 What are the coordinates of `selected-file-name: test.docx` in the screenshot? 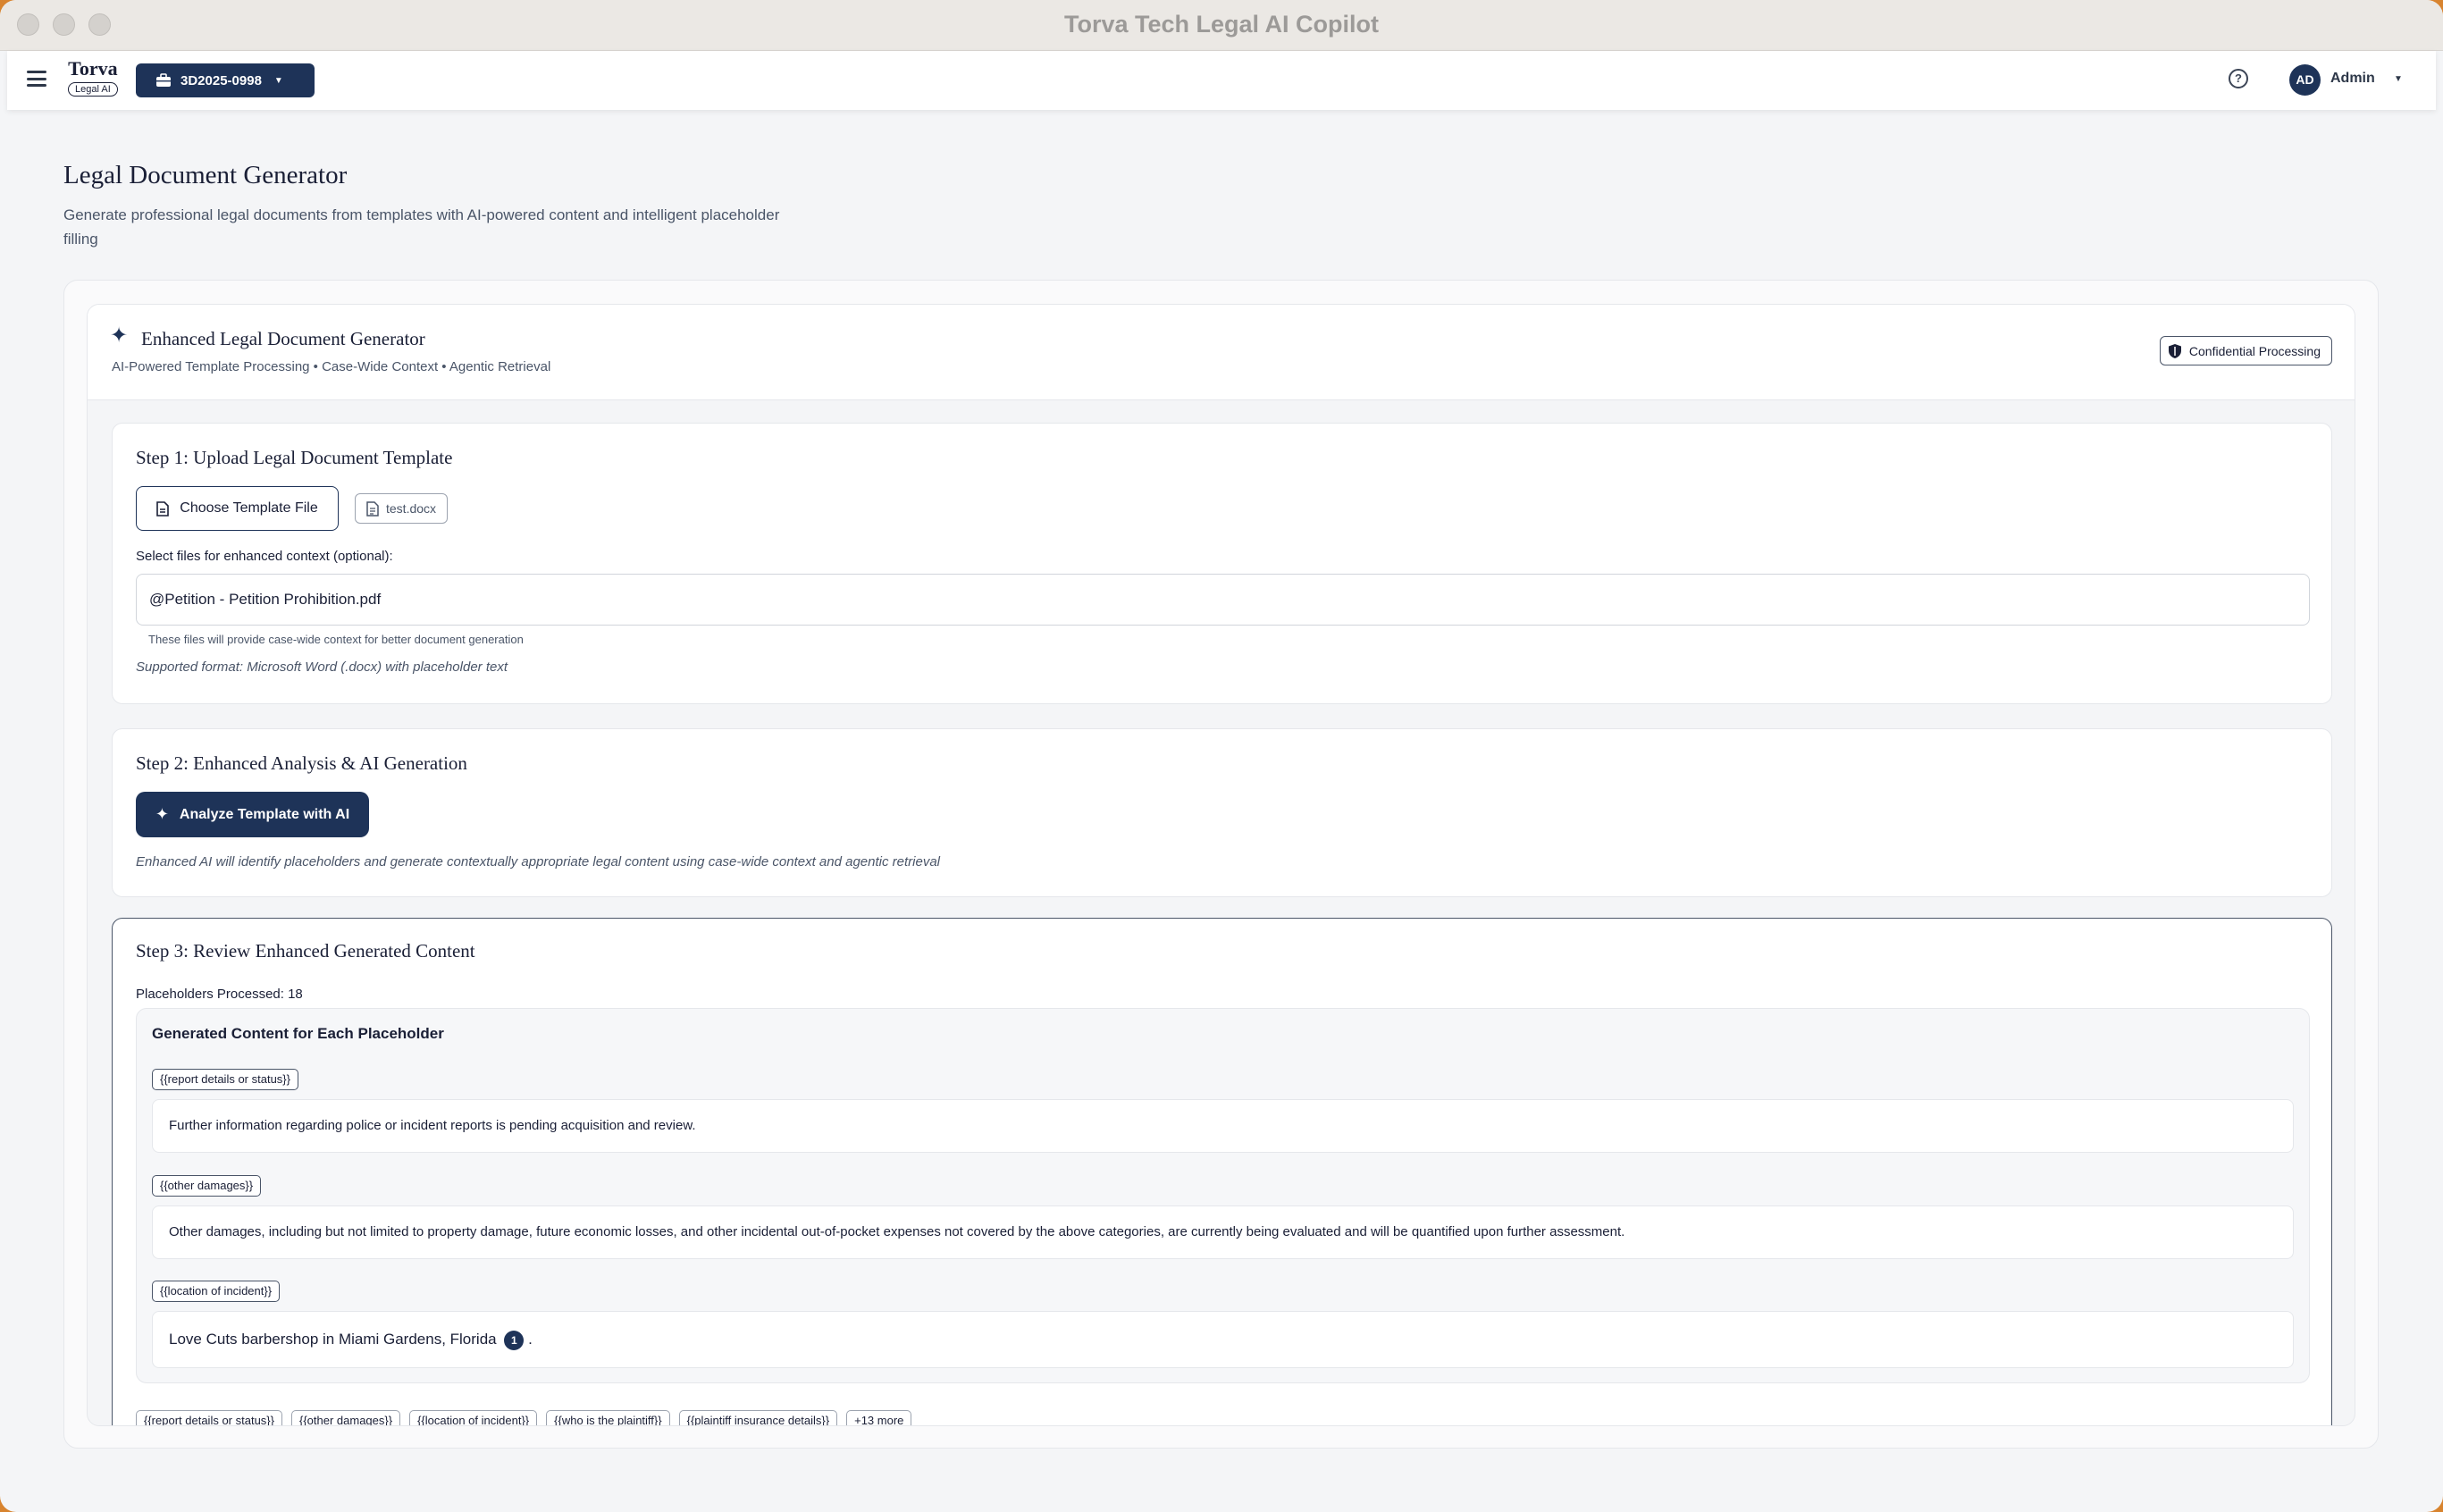 It's located at (411, 508).